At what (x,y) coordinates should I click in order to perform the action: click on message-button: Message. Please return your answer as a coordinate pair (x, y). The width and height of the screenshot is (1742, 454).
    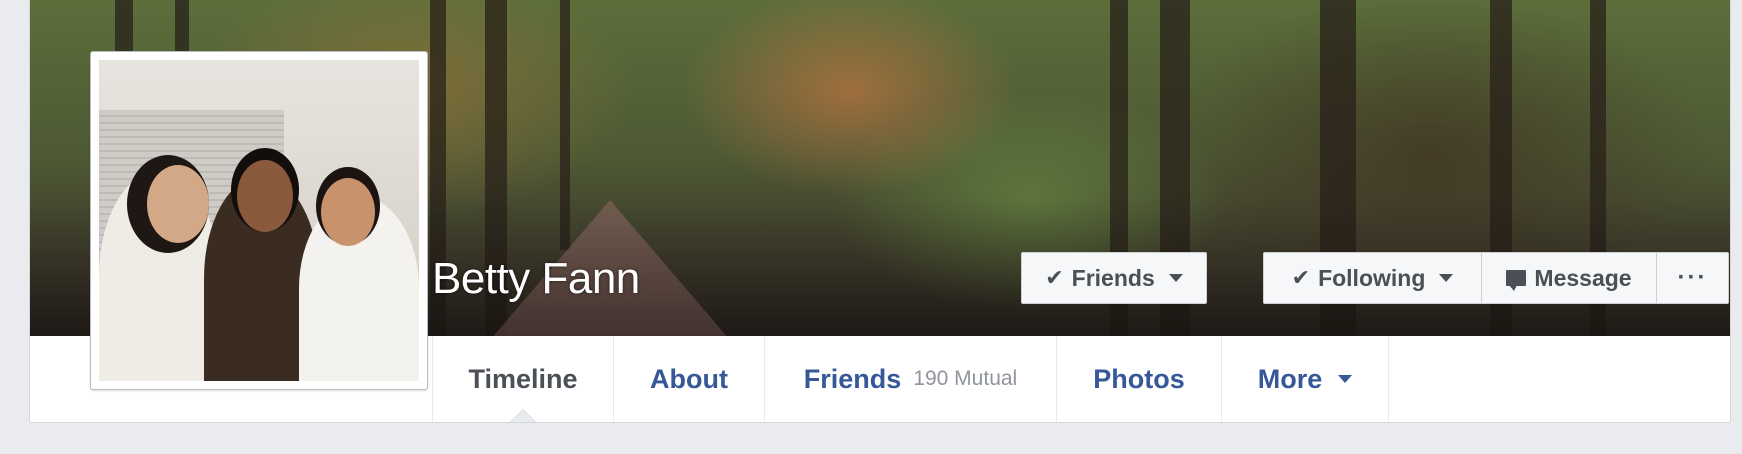
    Looking at the image, I should click on (1568, 278).